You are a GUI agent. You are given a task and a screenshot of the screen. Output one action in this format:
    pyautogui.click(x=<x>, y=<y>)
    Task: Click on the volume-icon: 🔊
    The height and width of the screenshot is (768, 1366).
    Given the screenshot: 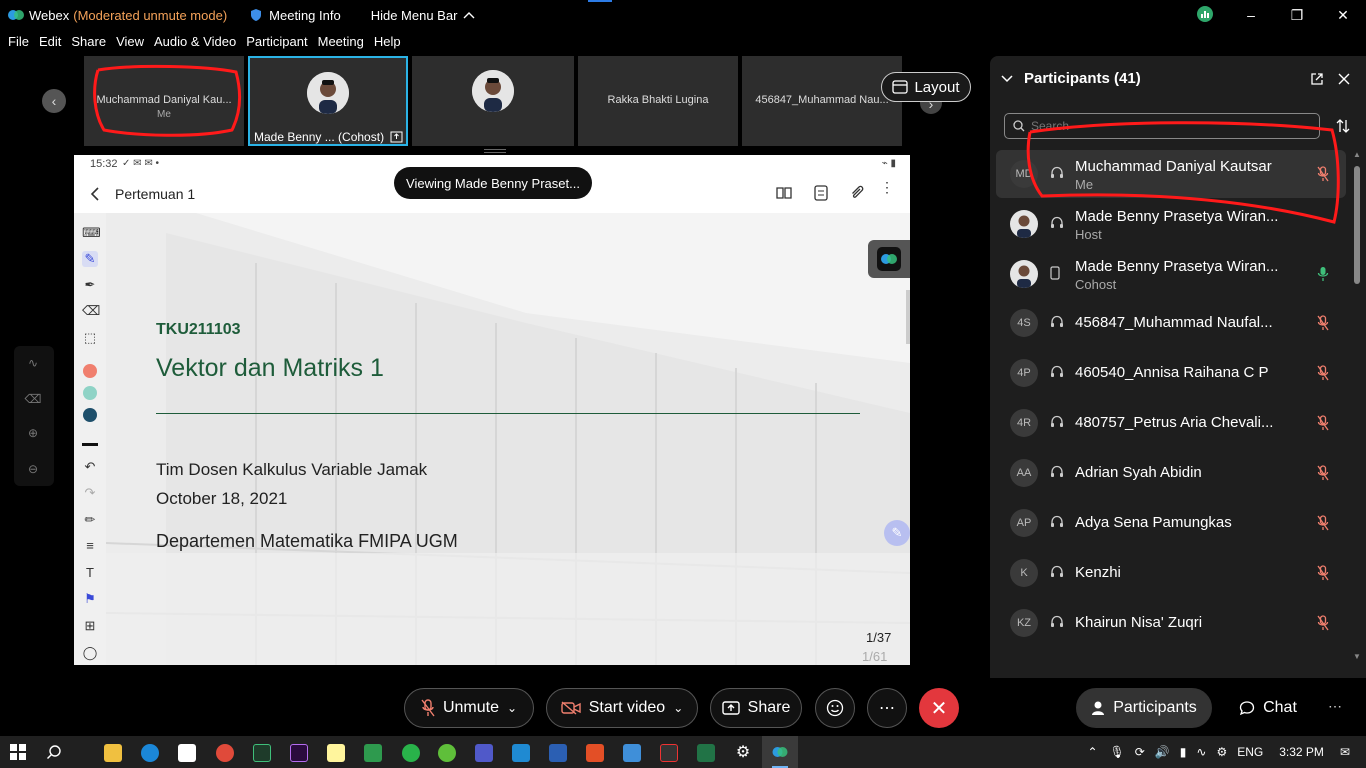 What is the action you would take?
    pyautogui.click(x=1162, y=752)
    